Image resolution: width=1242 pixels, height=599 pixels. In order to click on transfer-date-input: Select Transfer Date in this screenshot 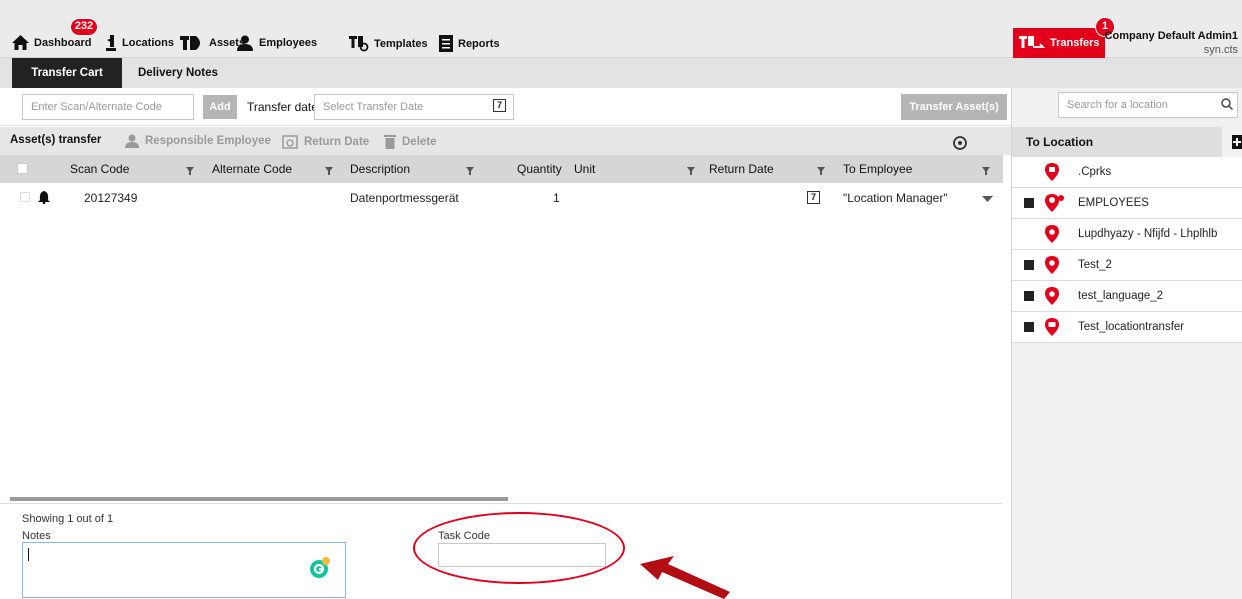, I will do `click(414, 107)`.